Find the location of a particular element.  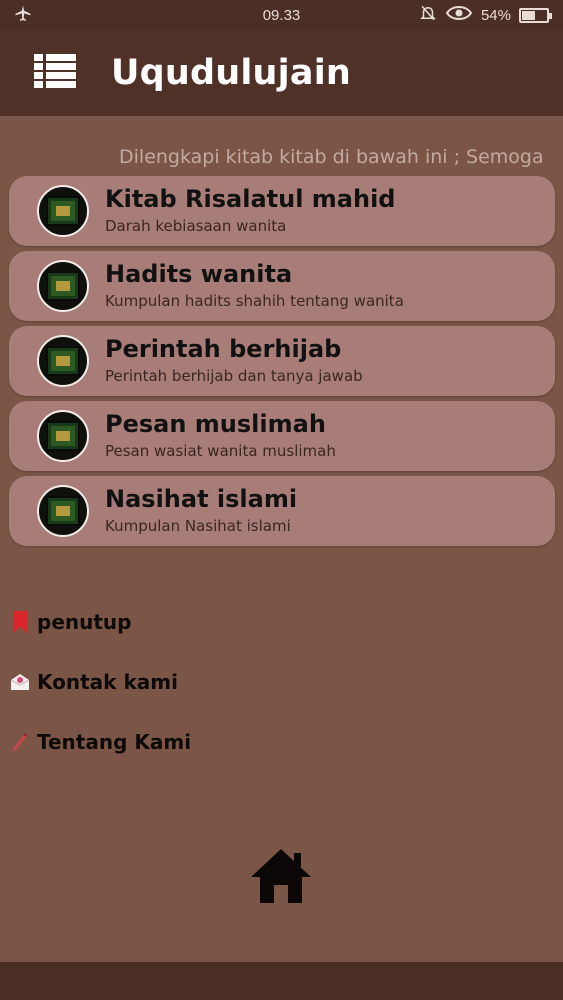

menu-button is located at coordinates (55, 73).